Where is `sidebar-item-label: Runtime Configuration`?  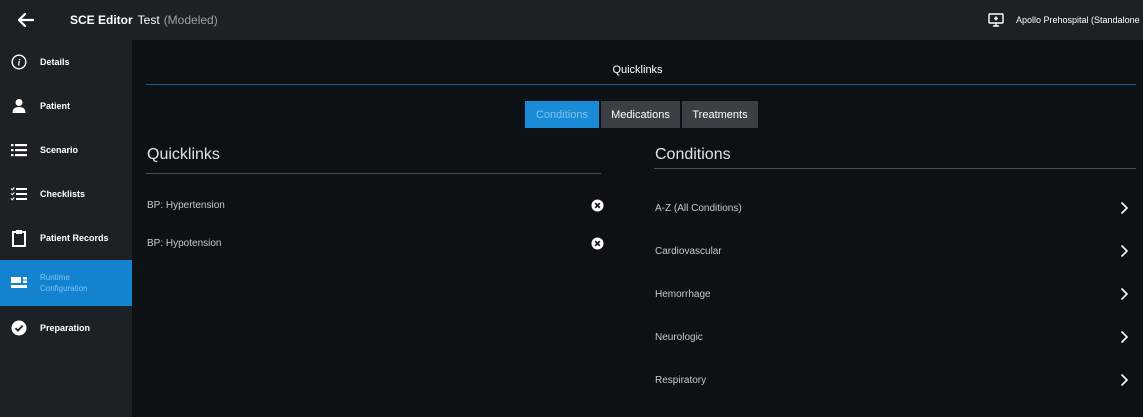
sidebar-item-label: Runtime Configuration is located at coordinates (64, 283).